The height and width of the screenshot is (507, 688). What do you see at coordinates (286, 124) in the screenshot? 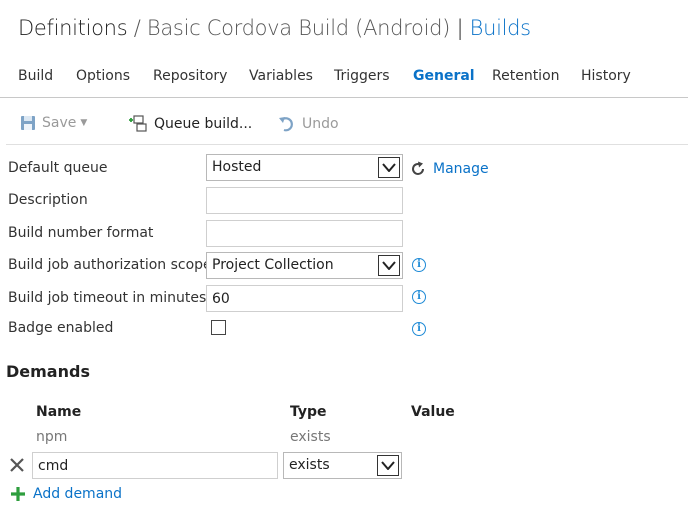
I see `undo-icon` at bounding box center [286, 124].